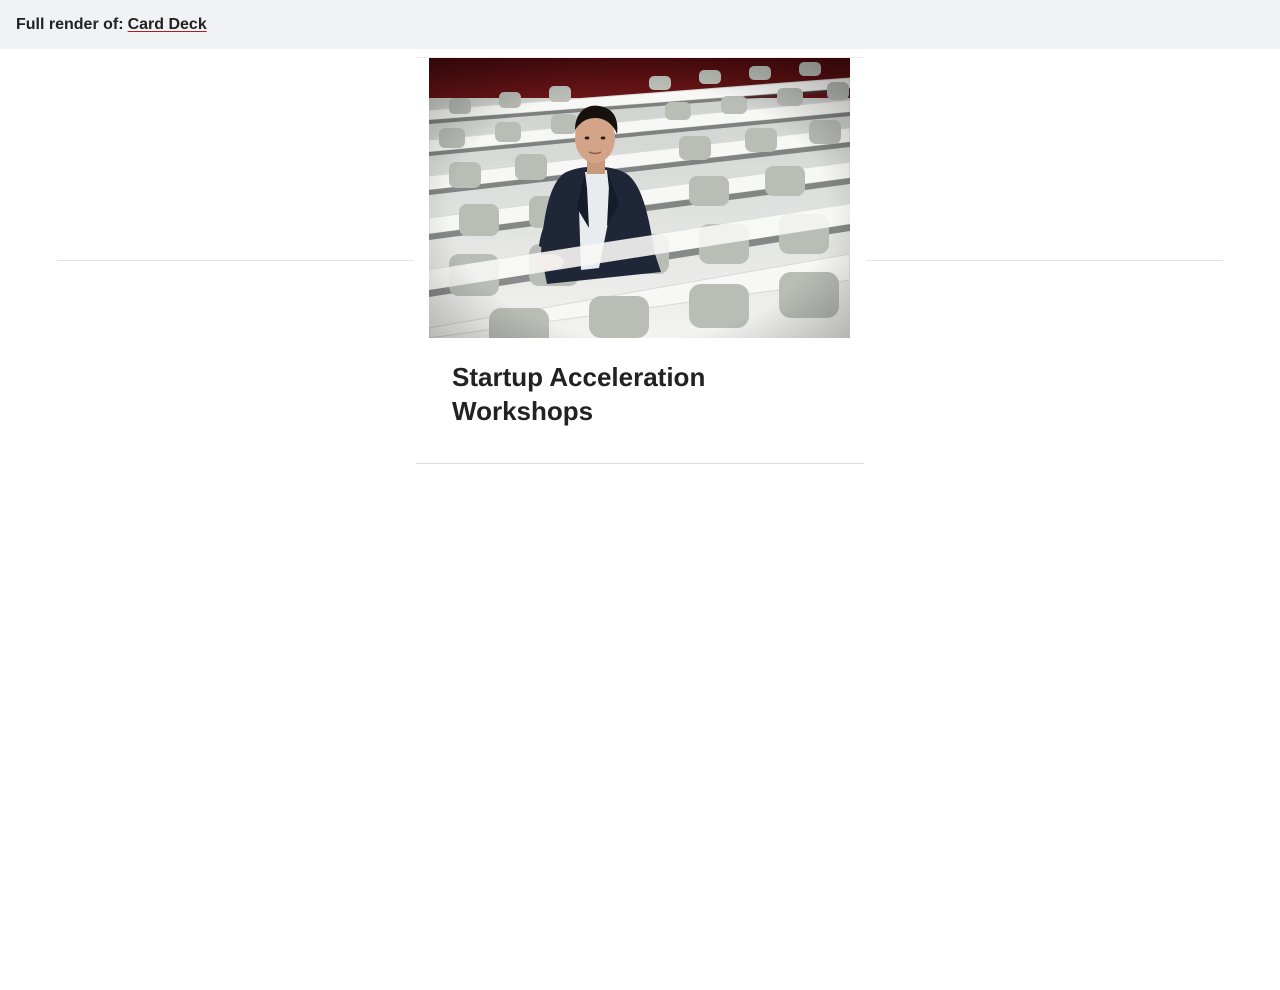 The height and width of the screenshot is (990, 1280). What do you see at coordinates (642, 394) in the screenshot?
I see `card-title: Startup Acceleration Workshops` at bounding box center [642, 394].